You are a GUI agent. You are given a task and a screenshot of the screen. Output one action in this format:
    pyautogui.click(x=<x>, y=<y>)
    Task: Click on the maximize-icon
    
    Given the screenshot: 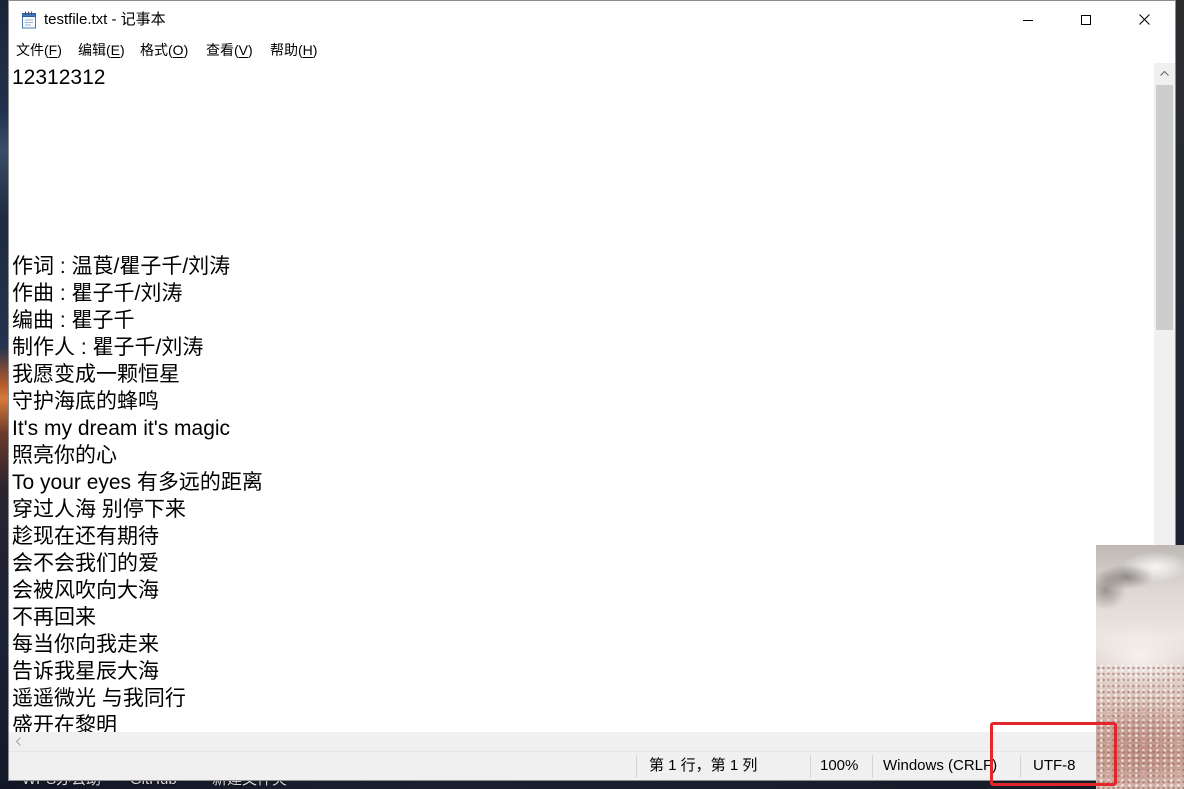 What is the action you would take?
    pyautogui.click(x=1086, y=19)
    